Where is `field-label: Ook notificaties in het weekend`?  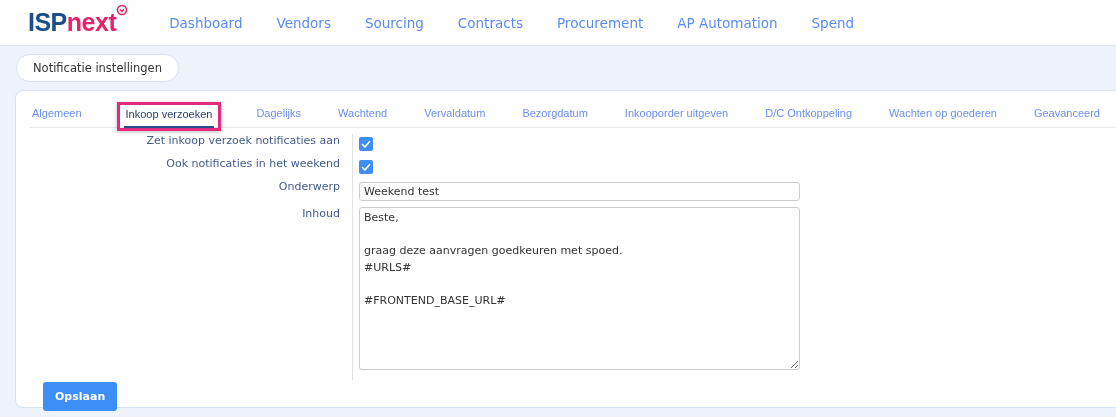
field-label: Ook notificaties in het weekend is located at coordinates (253, 164).